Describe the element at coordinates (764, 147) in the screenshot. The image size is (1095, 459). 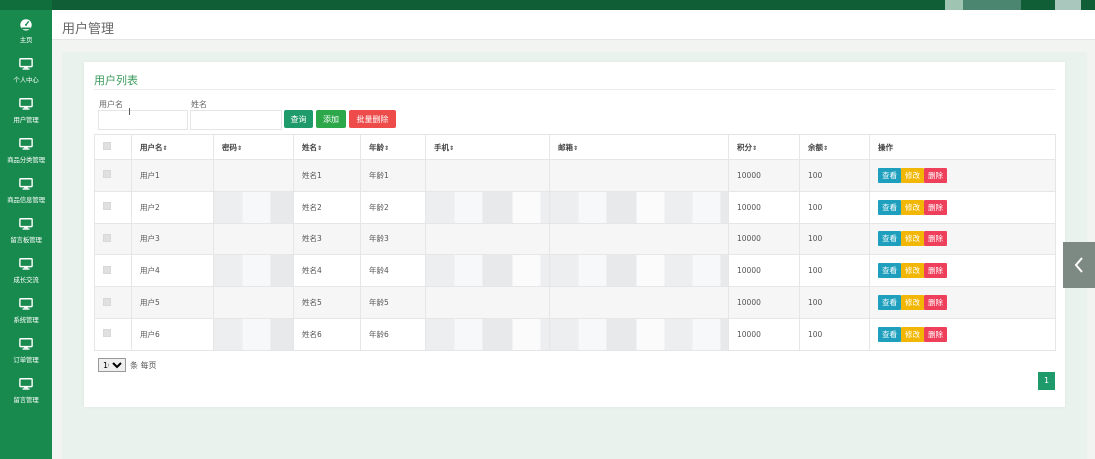
I see `column-header: 积分⇕` at that location.